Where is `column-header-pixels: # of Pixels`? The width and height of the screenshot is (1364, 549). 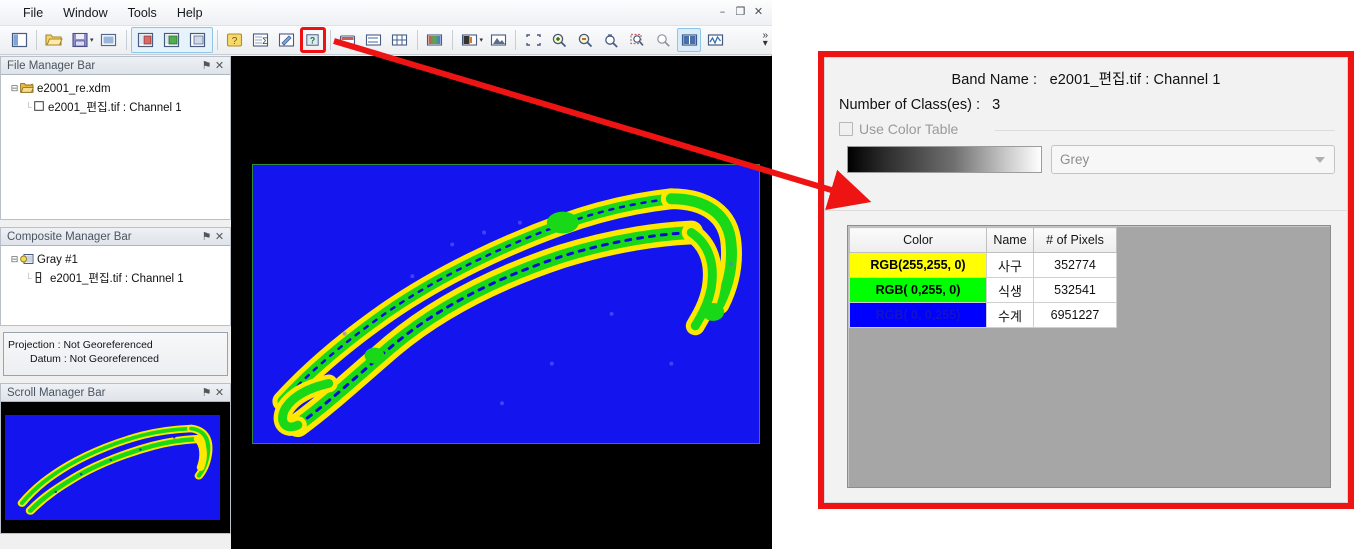 column-header-pixels: # of Pixels is located at coordinates (1075, 240).